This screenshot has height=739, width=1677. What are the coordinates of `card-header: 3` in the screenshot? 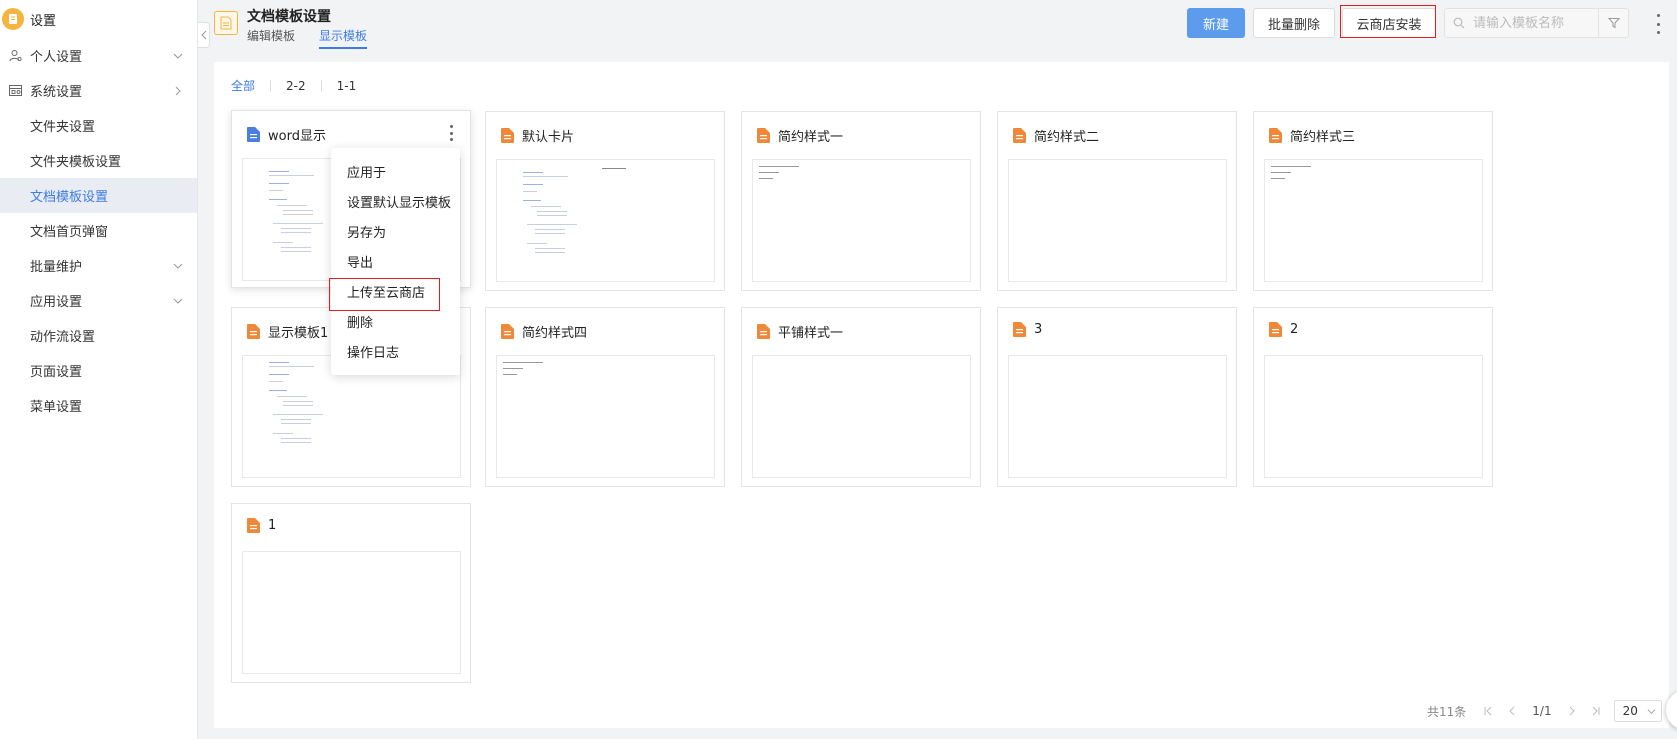 It's located at (1027, 329).